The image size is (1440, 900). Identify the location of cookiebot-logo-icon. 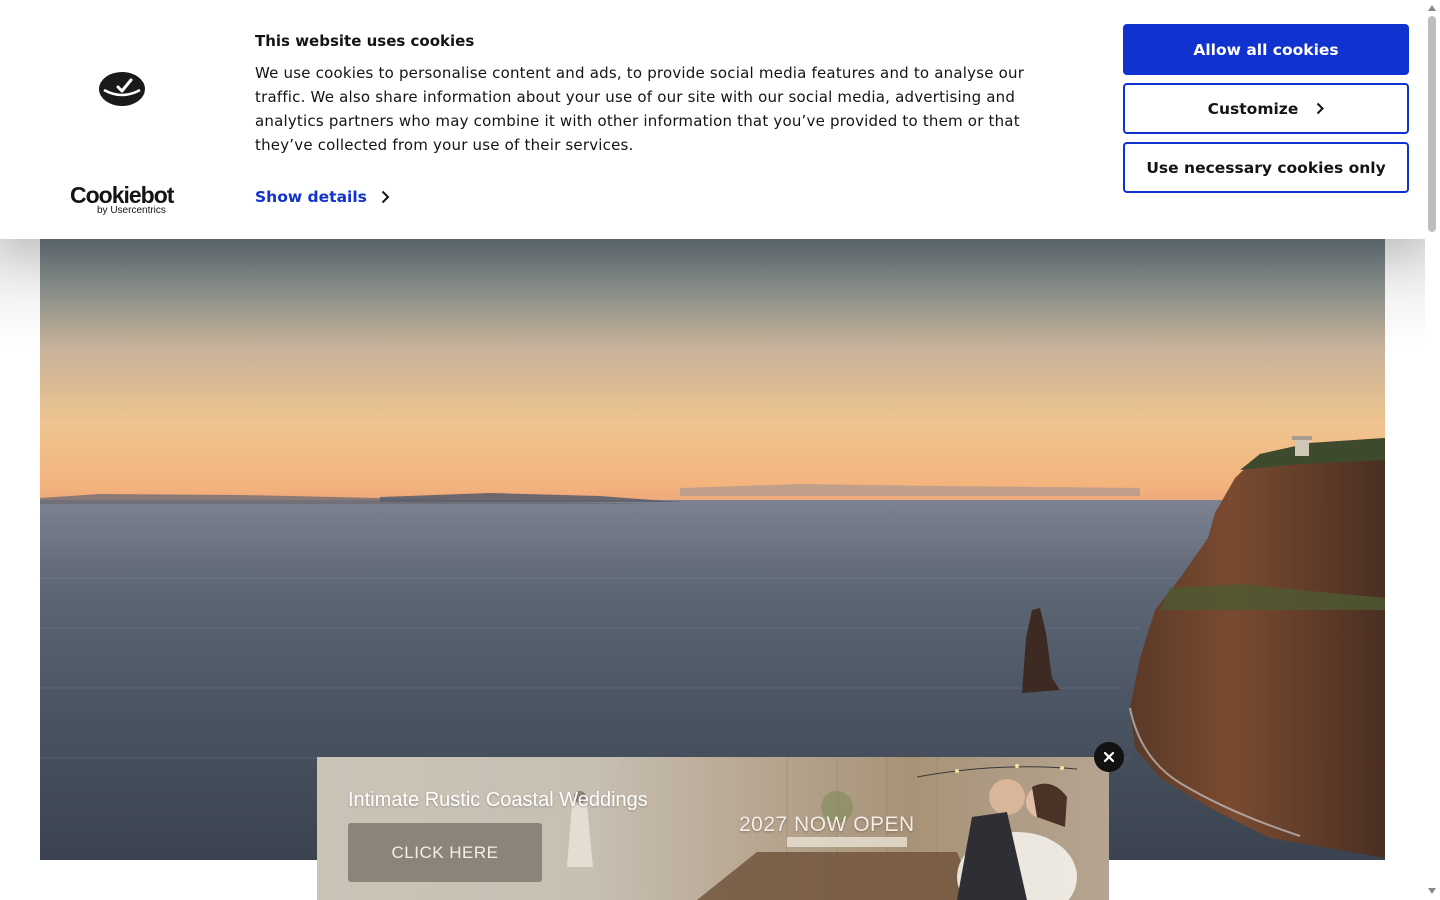
(122, 89).